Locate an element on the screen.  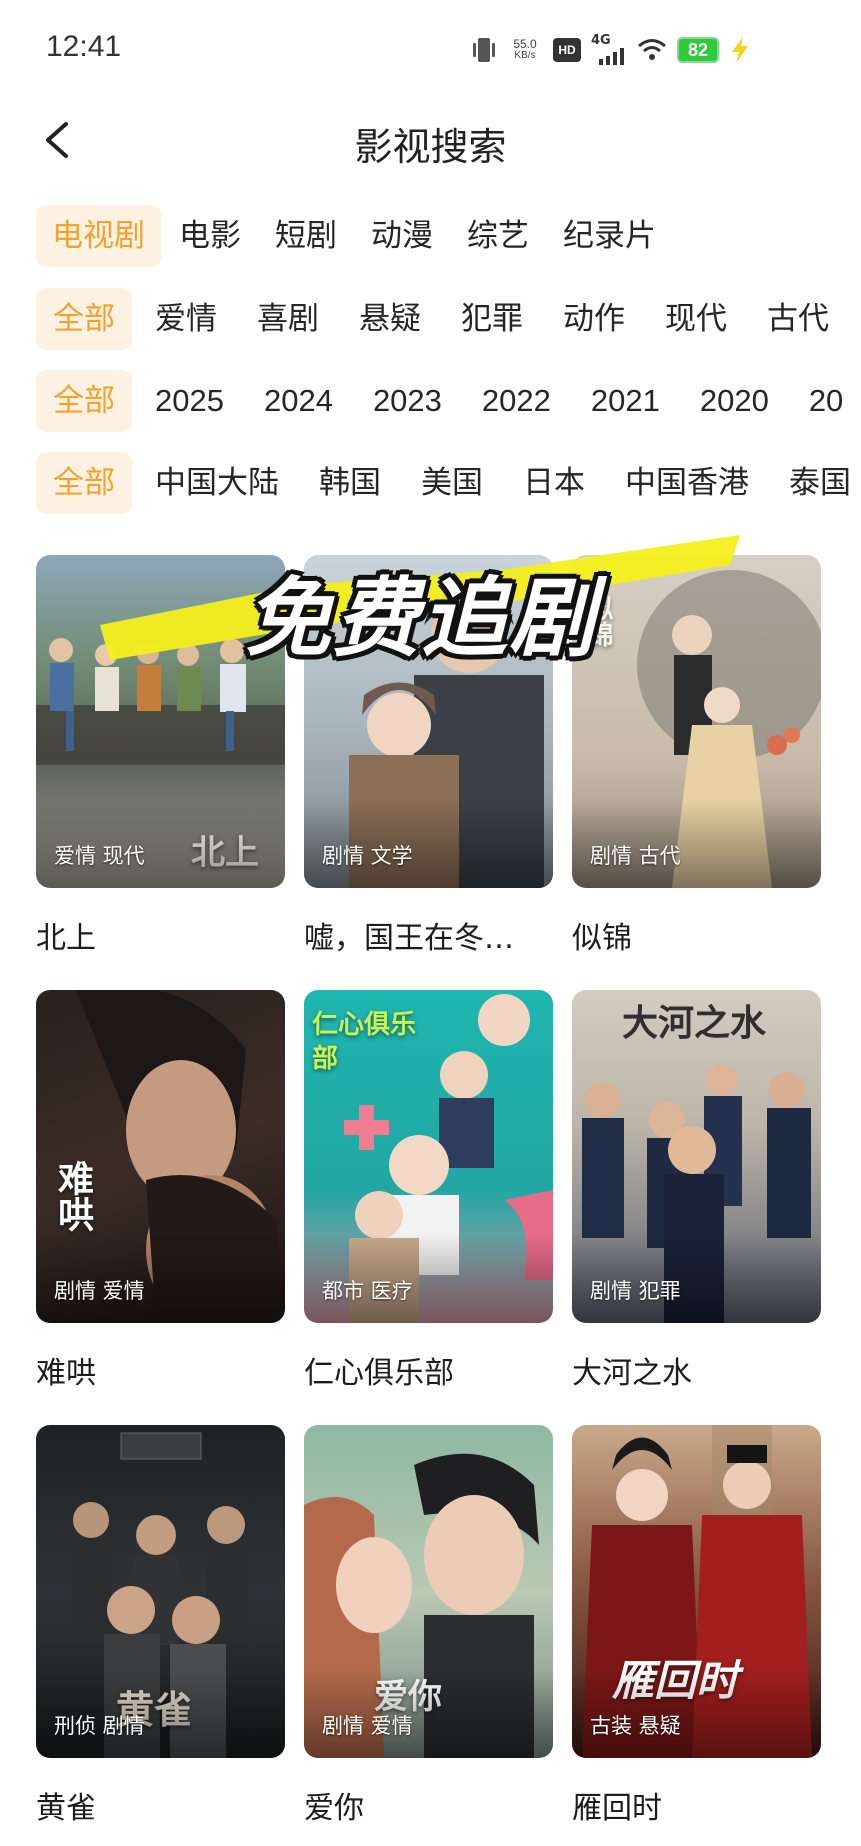
poster-image: 爱你 剧情 爱情 is located at coordinates (428, 1591).